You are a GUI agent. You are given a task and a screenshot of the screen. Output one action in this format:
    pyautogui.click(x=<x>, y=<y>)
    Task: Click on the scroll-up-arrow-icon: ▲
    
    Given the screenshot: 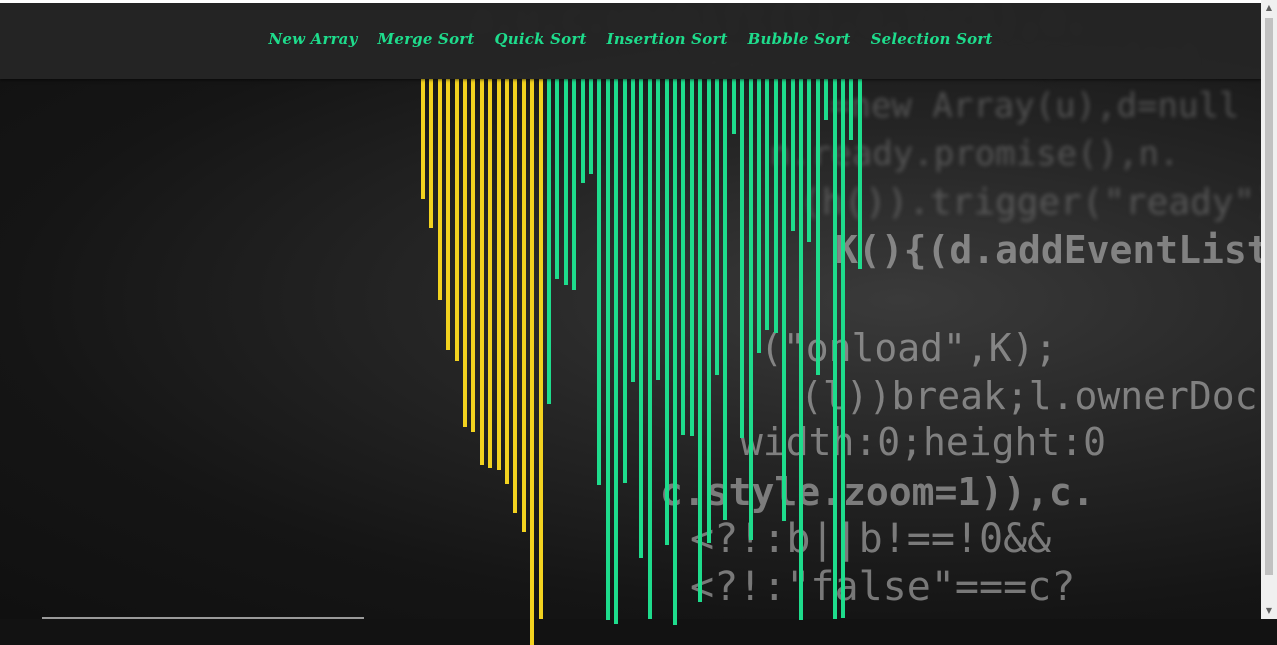 What is the action you would take?
    pyautogui.click(x=1269, y=8)
    